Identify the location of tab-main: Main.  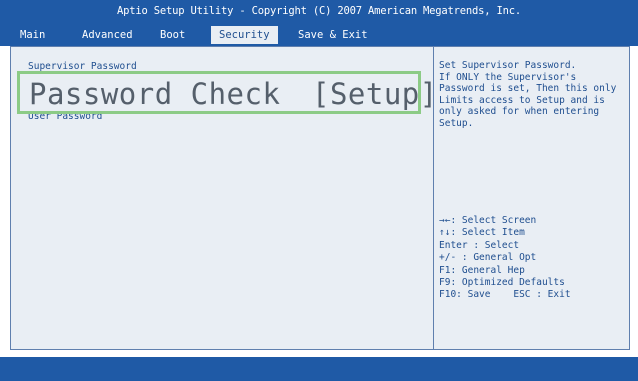
(32, 35).